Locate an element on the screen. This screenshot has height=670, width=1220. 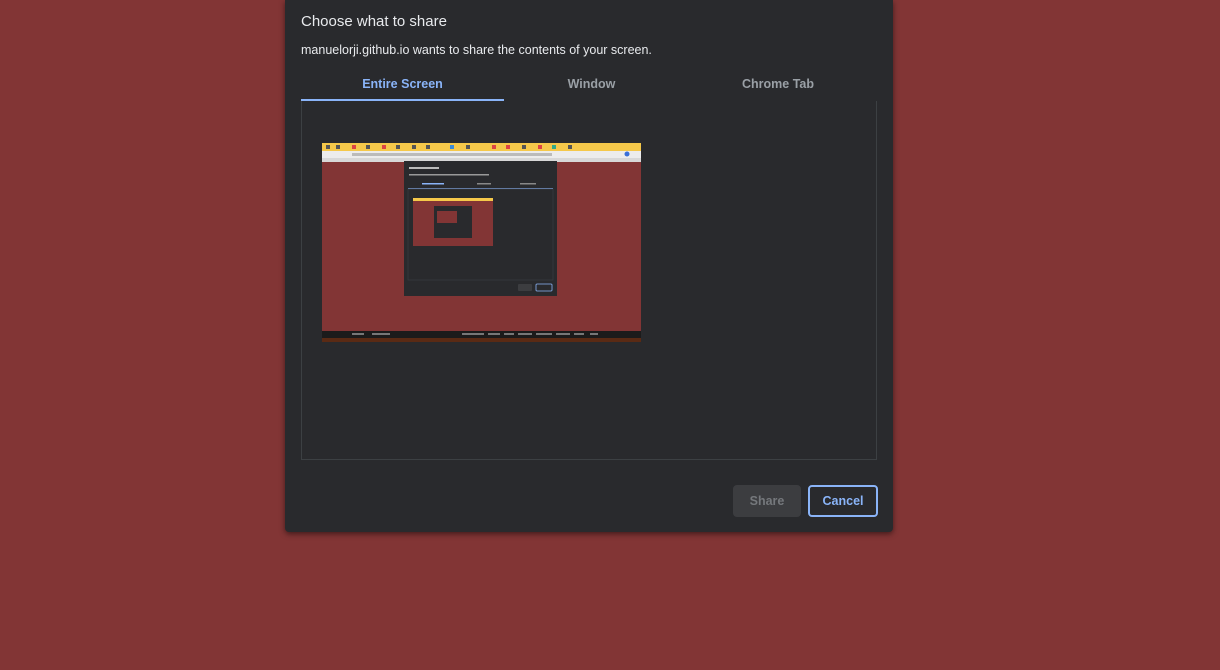
screen-thumbnail is located at coordinates (481, 242).